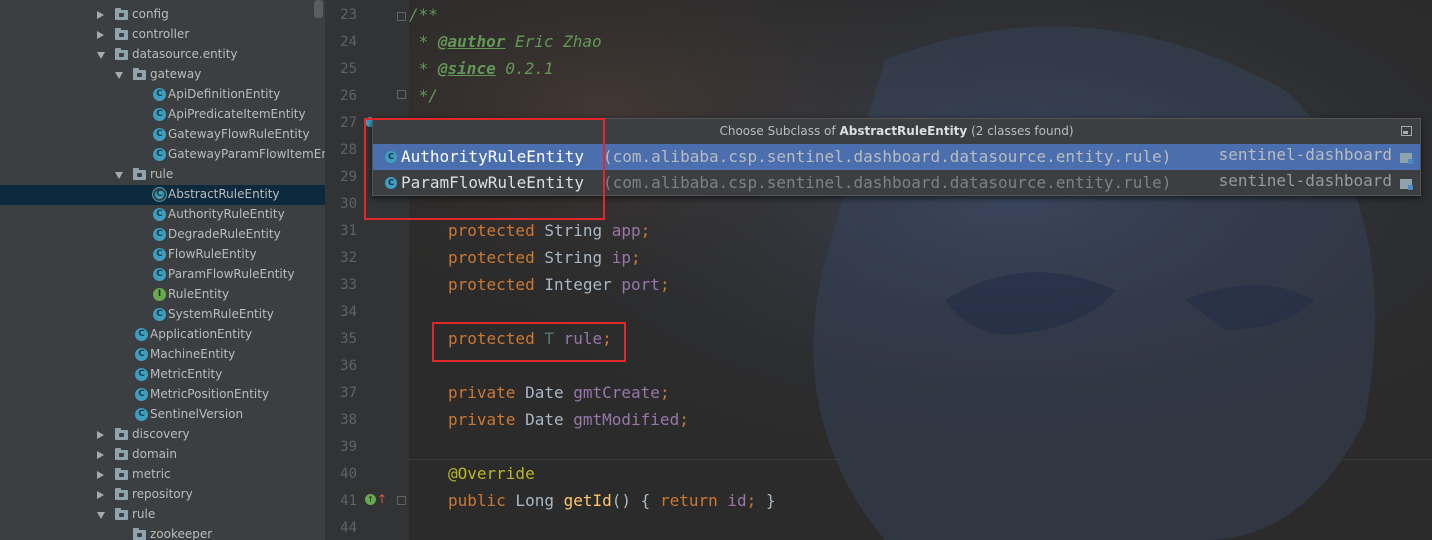 Image resolution: width=1432 pixels, height=540 pixels. Describe the element at coordinates (185, 54) in the screenshot. I see `tree-item-label: datasource.entity` at that location.